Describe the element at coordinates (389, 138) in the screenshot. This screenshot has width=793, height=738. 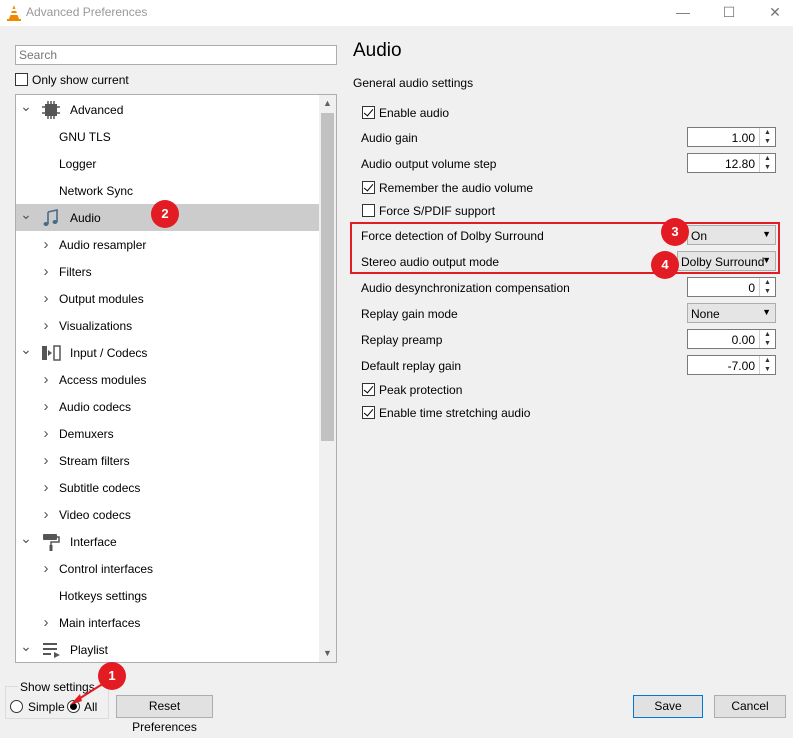
I see `audio-gain-label: Audio gain` at that location.